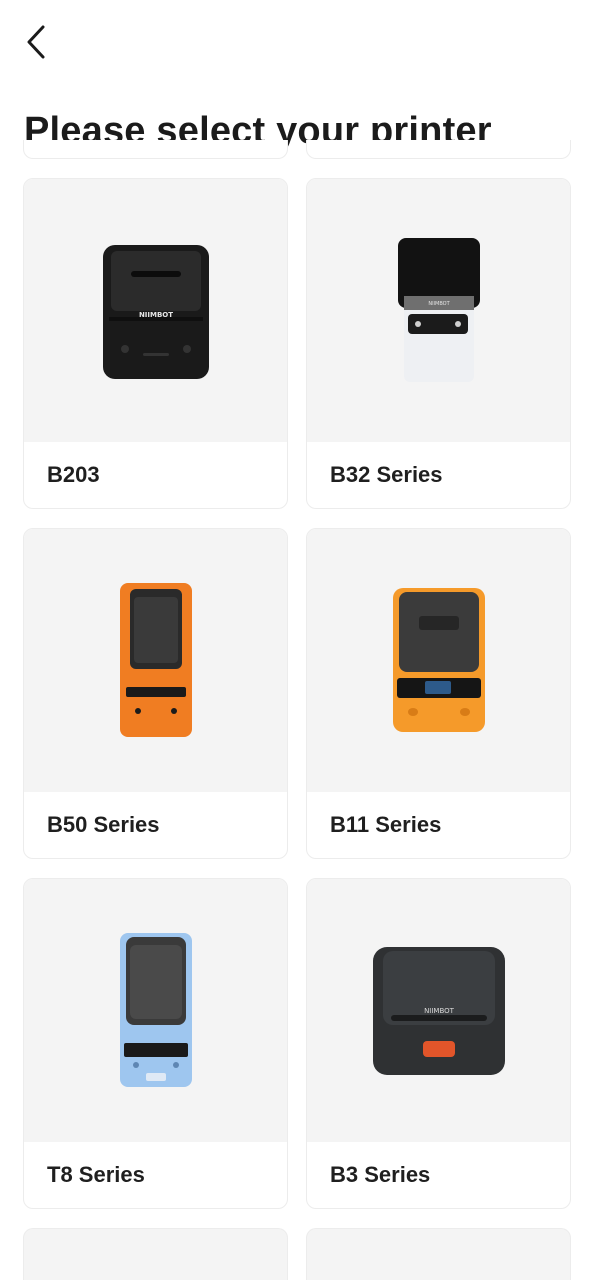 The height and width of the screenshot is (1280, 594). I want to click on chevron-left-icon, so click(36, 44).